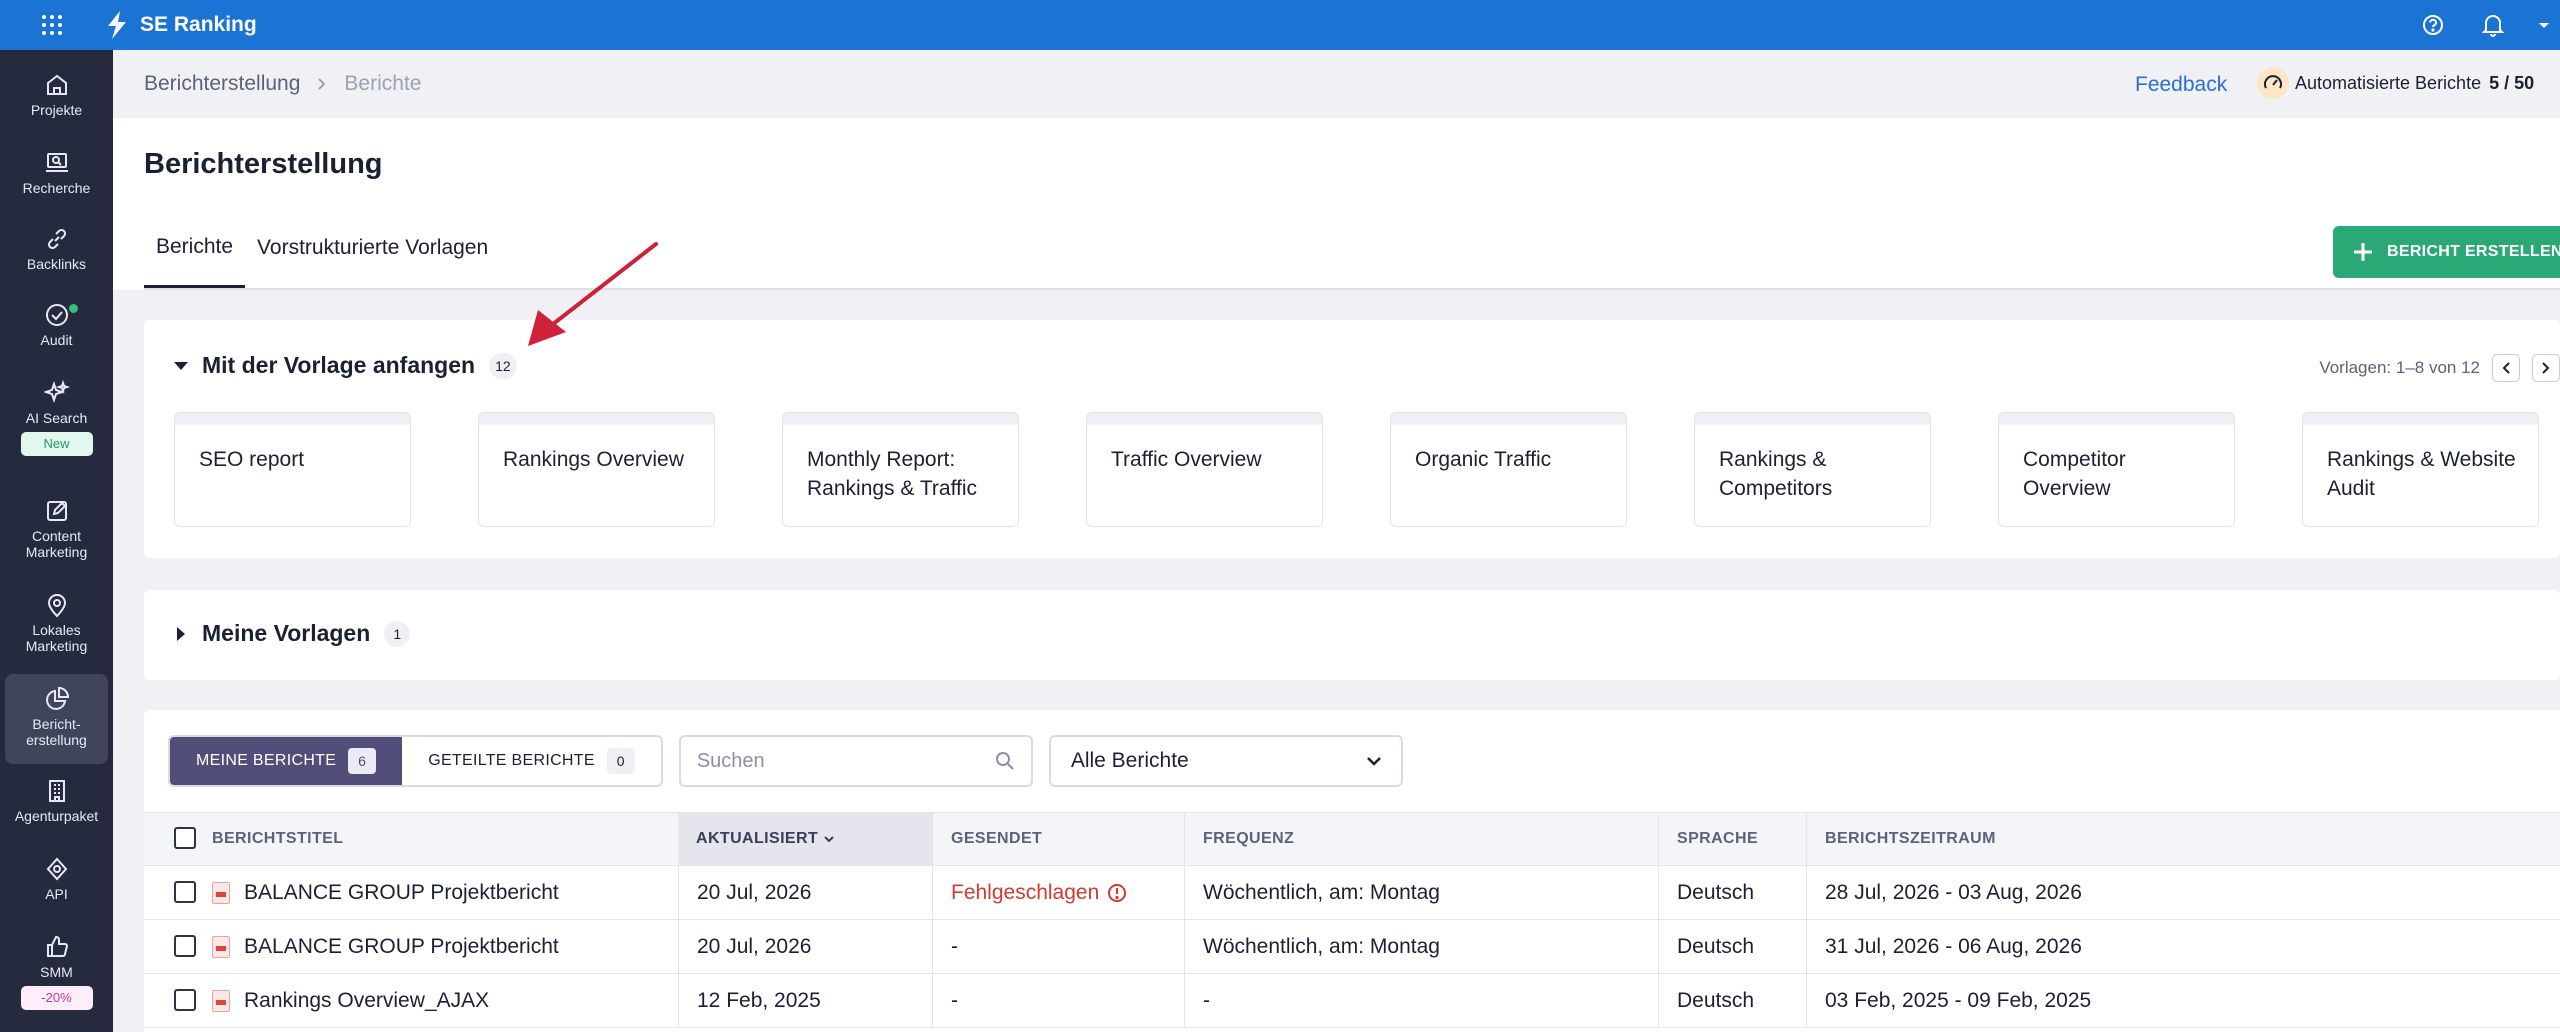 The width and height of the screenshot is (2560, 1032). I want to click on sidebar-item-backlinks: Backlinks, so click(56, 249).